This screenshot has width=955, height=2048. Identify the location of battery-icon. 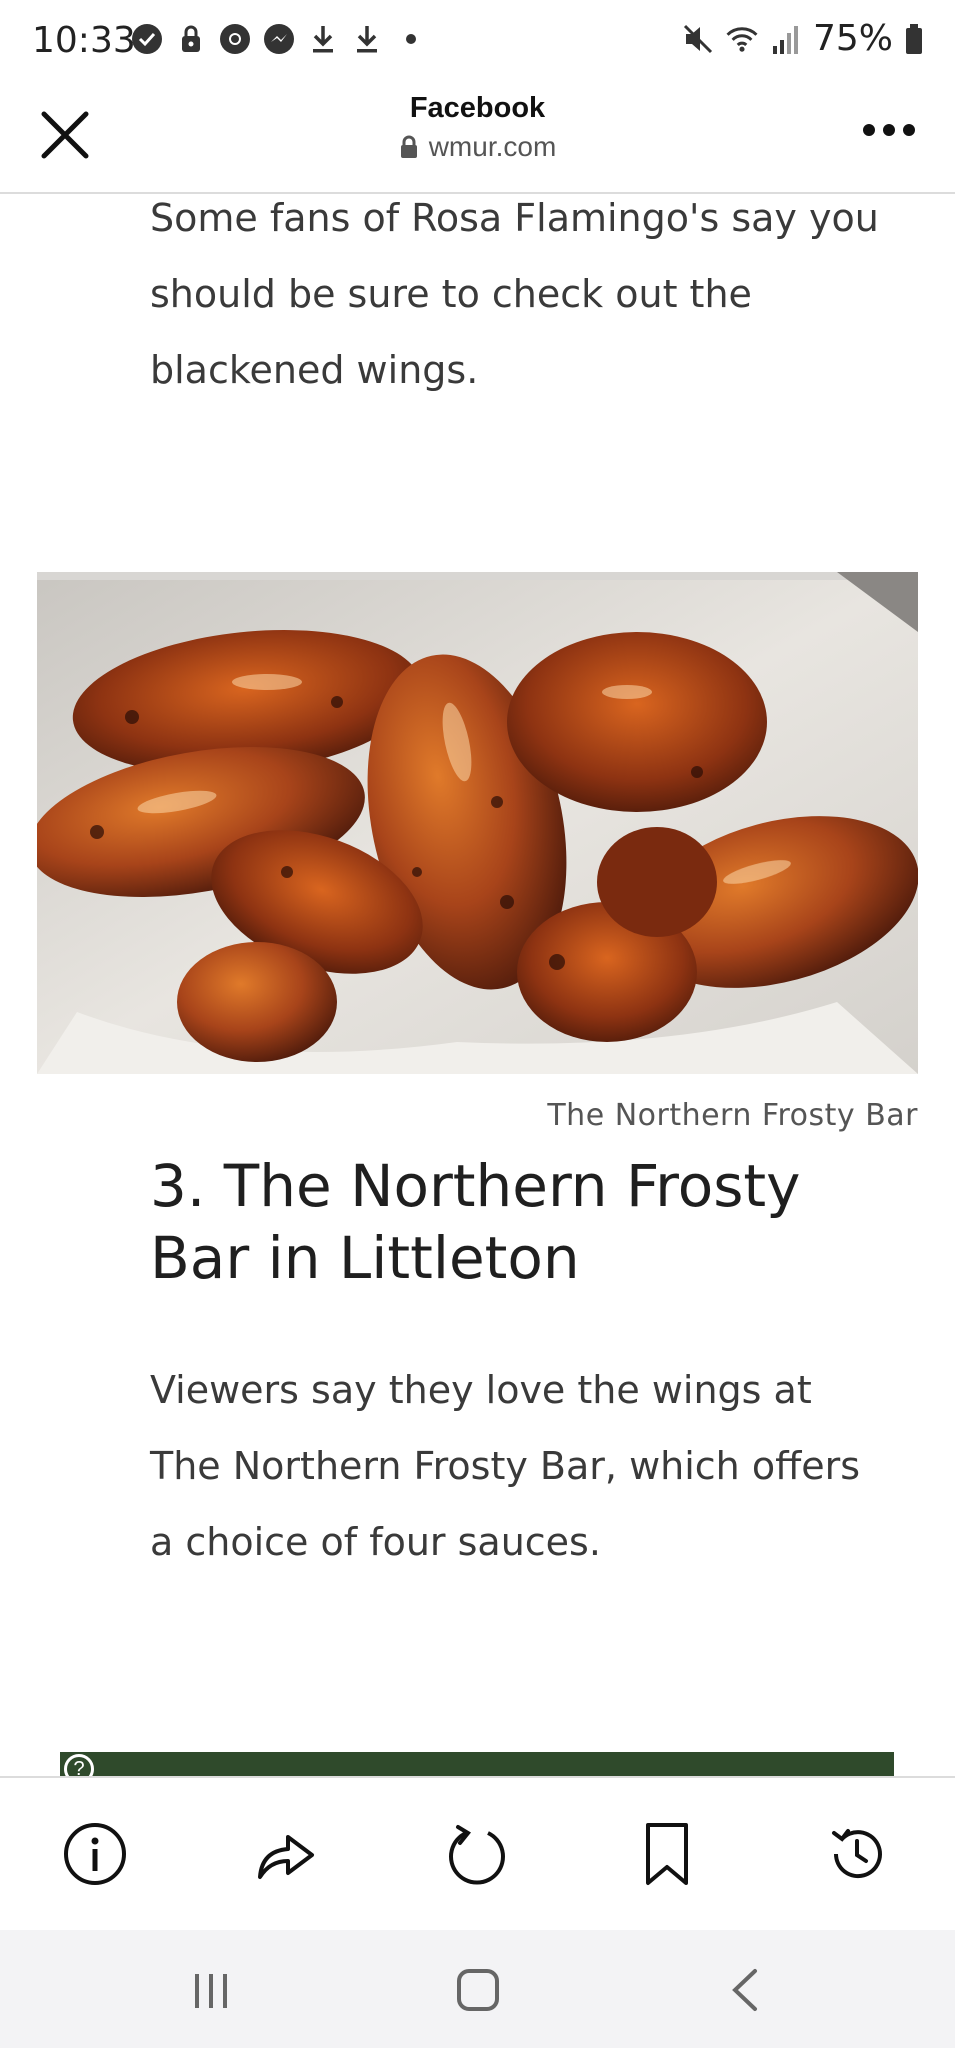
(914, 39).